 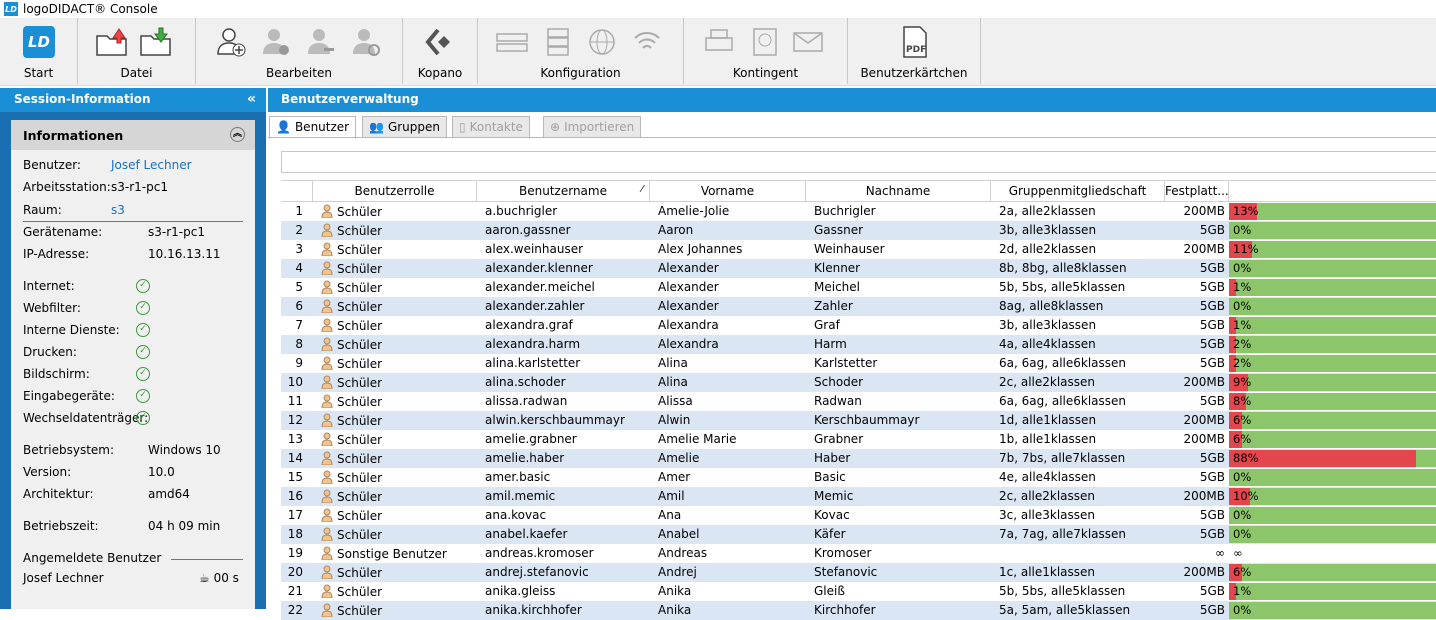 What do you see at coordinates (405, 127) in the screenshot?
I see `tab-gruppen: 👥 Gruppen` at bounding box center [405, 127].